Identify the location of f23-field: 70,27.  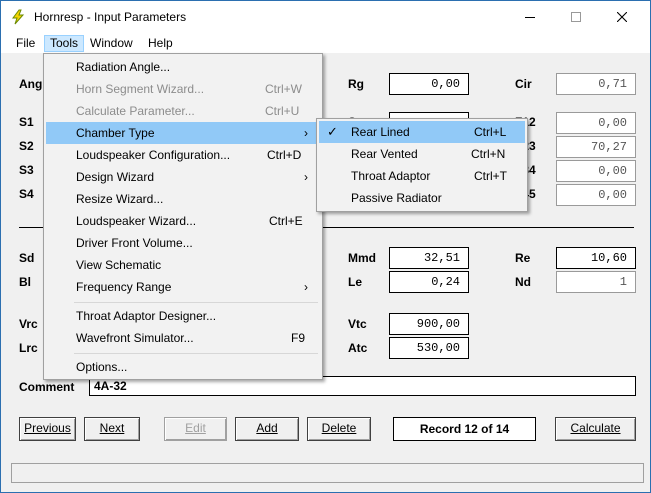
(596, 147).